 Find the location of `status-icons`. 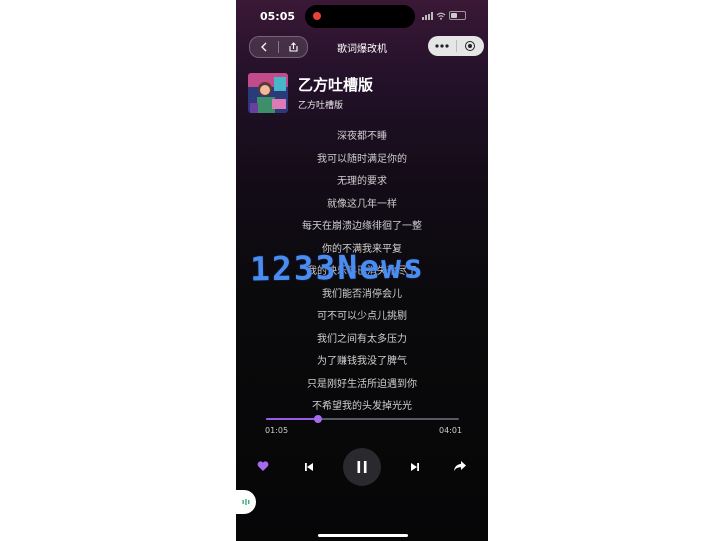

status-icons is located at coordinates (444, 15).